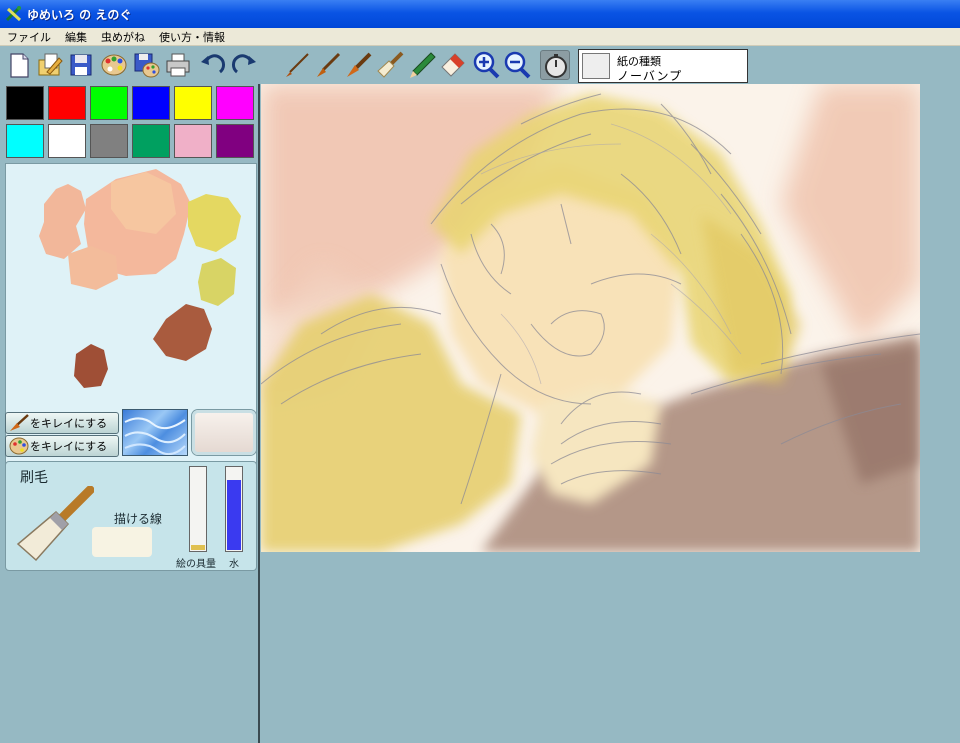 This screenshot has height=743, width=960. Describe the element at coordinates (122, 542) in the screenshot. I see `line-preview` at that location.